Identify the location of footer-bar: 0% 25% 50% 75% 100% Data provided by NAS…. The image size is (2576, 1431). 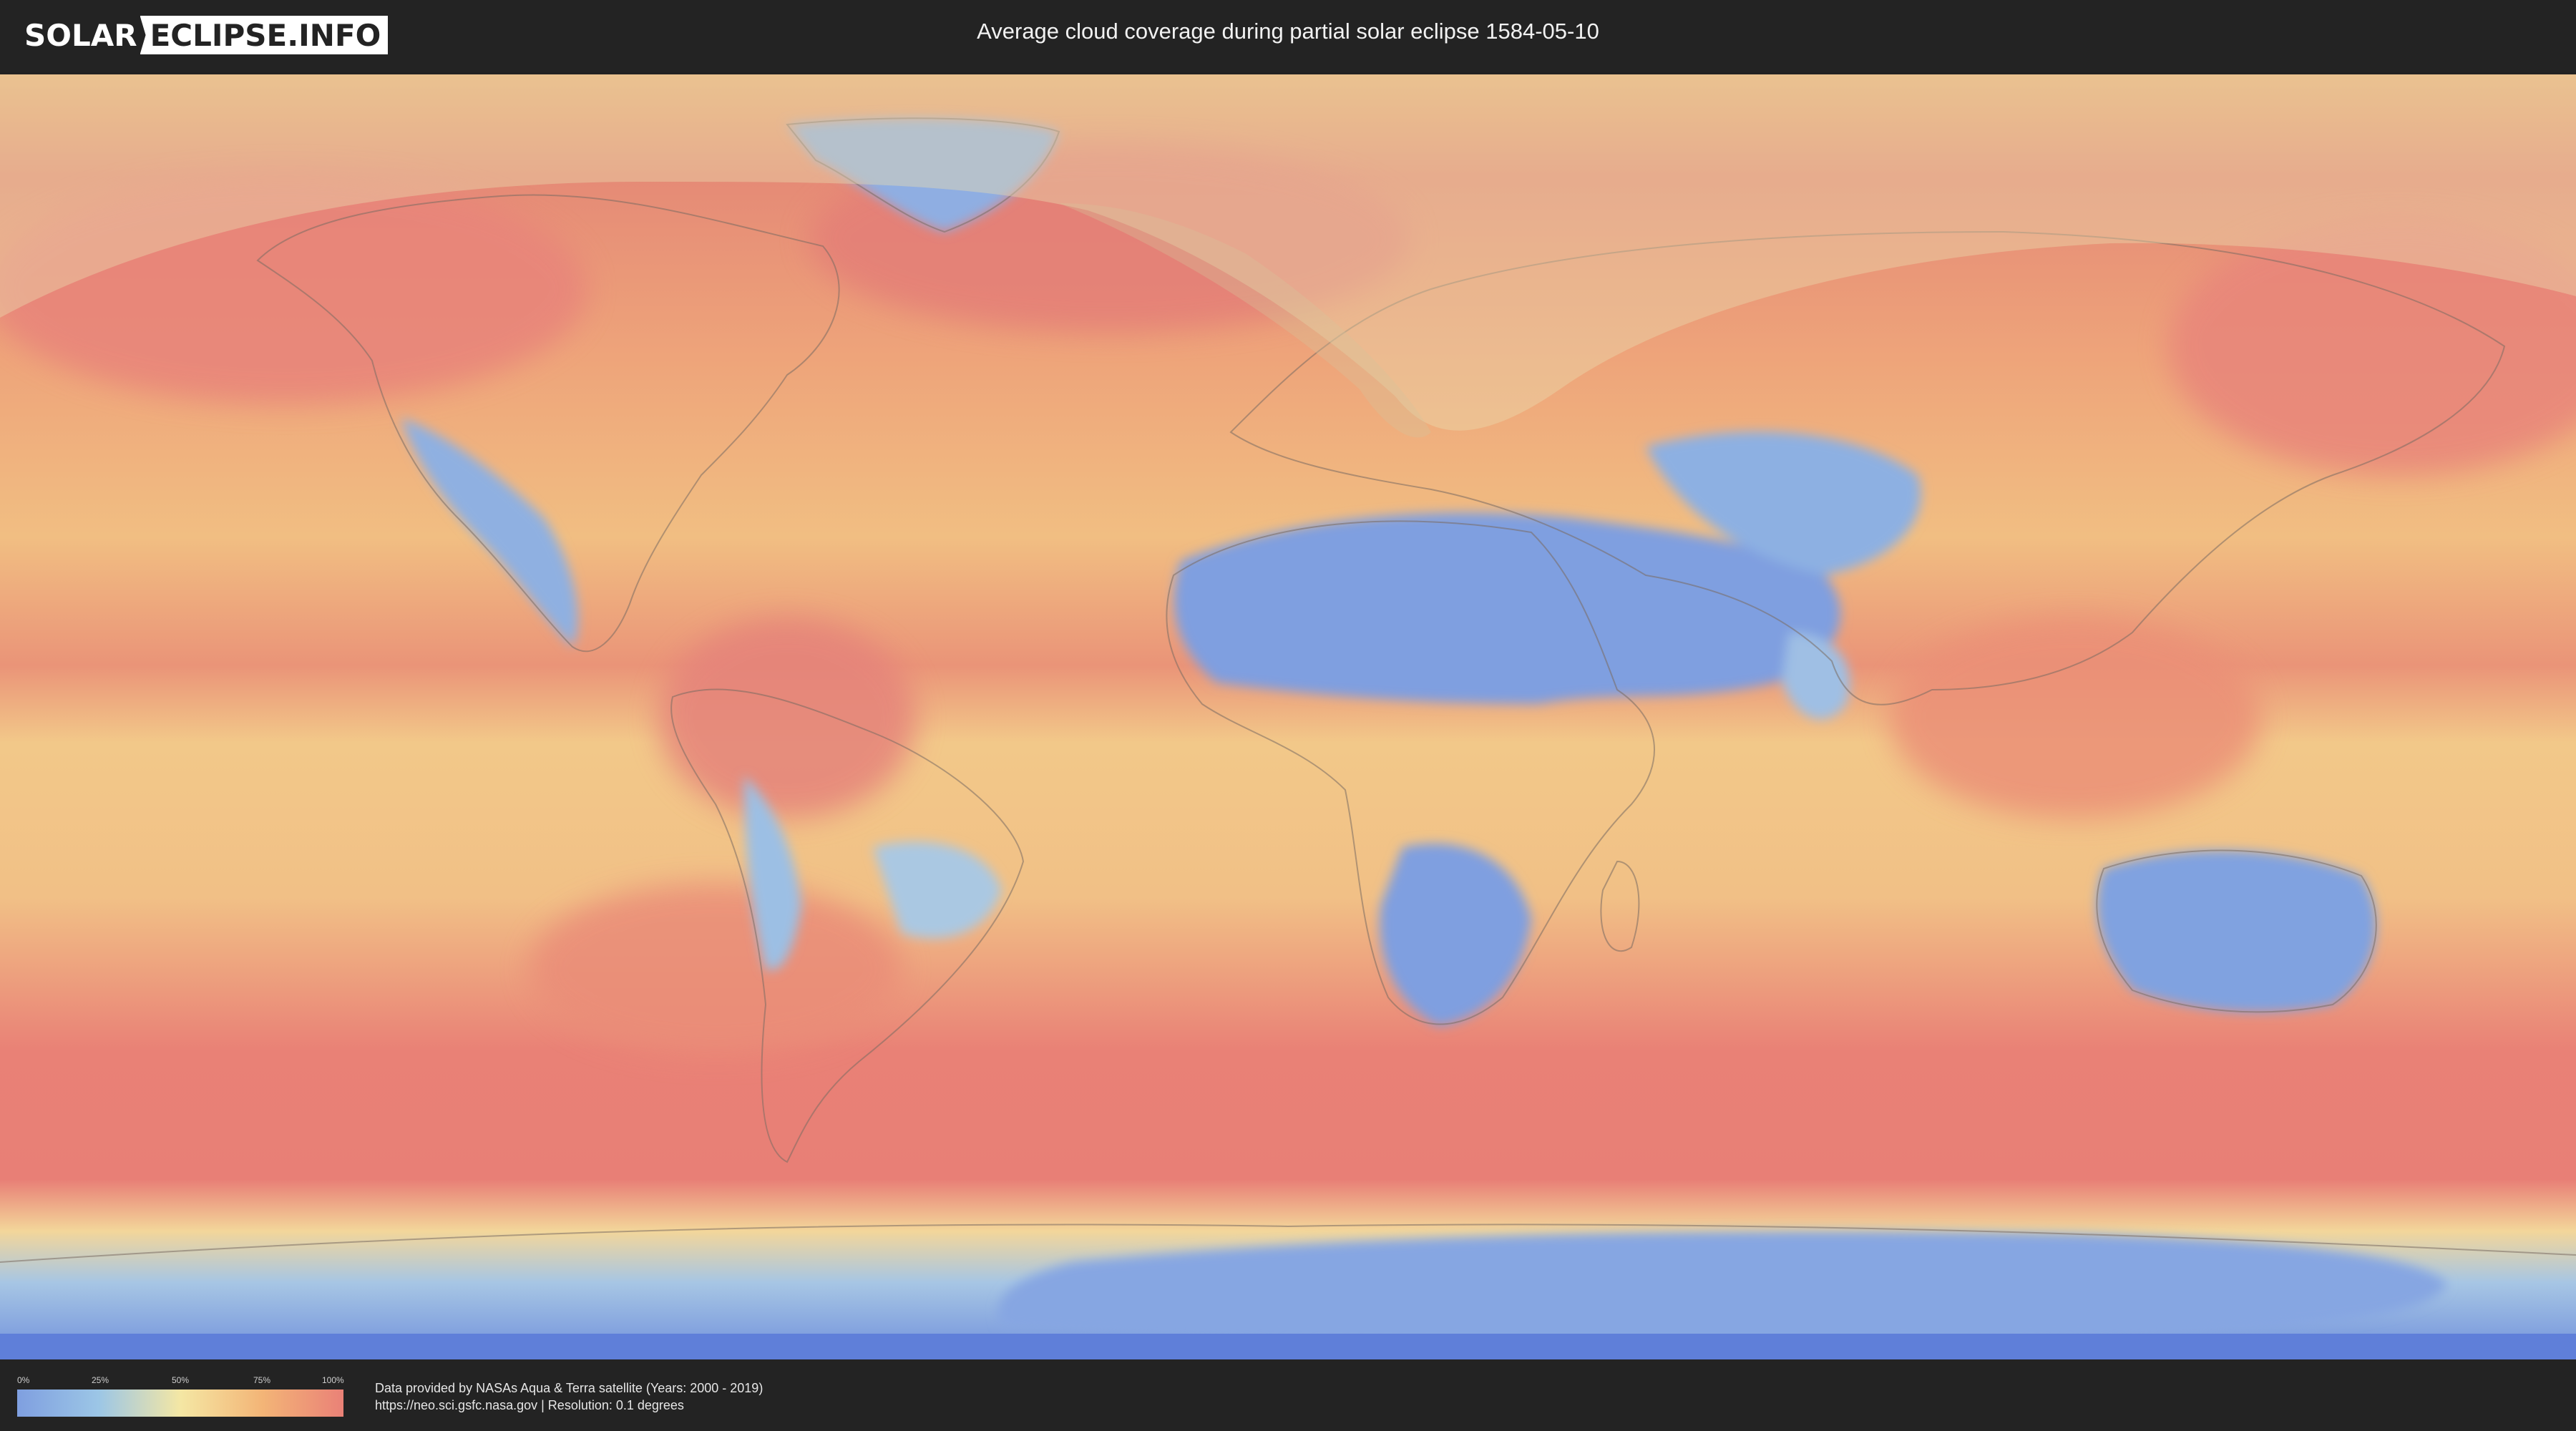
(1288, 1395).